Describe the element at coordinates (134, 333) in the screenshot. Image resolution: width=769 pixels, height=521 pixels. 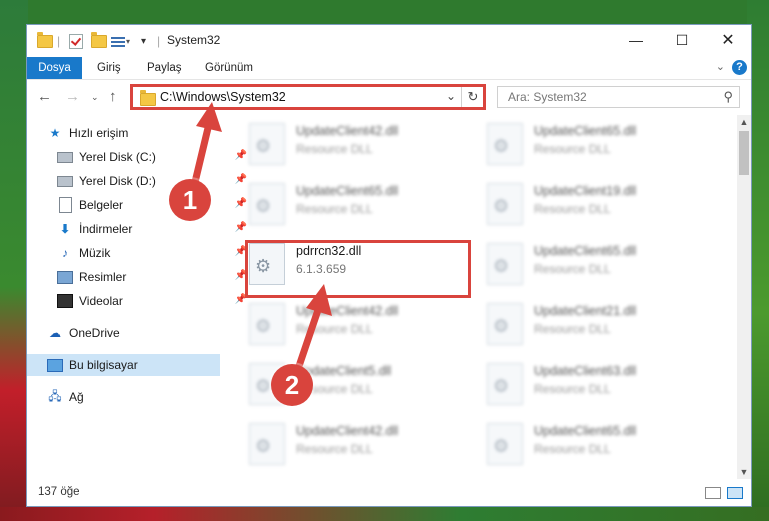
I see `sidebar-item-onedrive: ☁ OneDrive` at that location.